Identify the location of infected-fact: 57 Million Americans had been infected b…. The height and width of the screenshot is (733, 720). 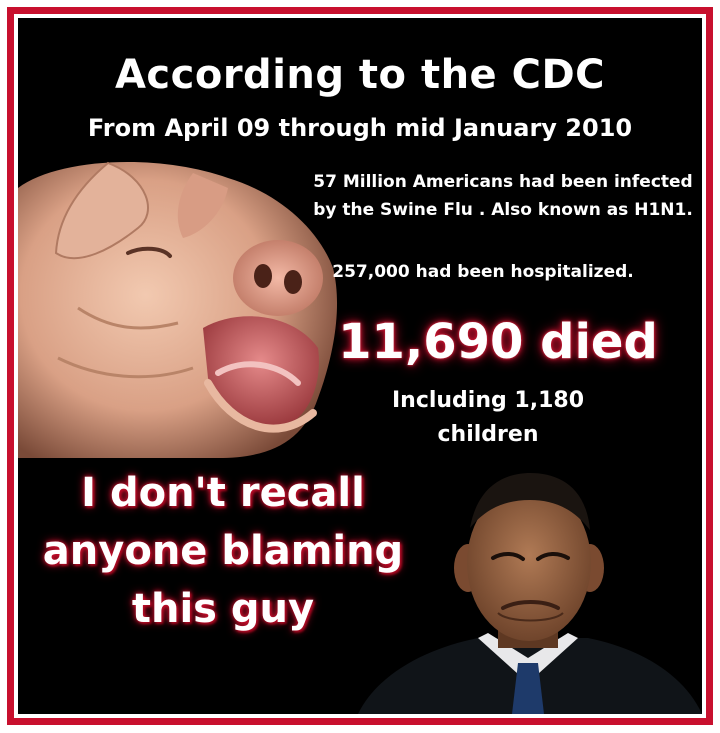
(503, 196).